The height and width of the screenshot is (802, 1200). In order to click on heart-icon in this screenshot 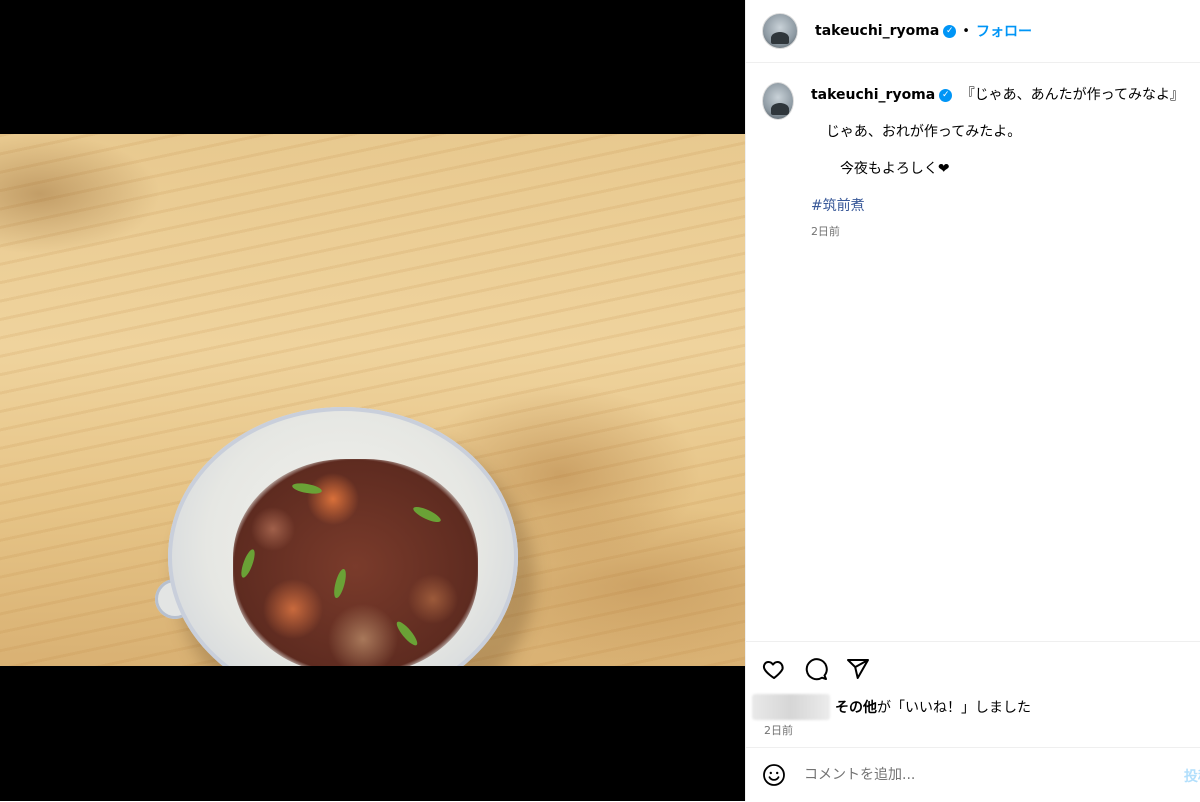, I will do `click(774, 669)`.